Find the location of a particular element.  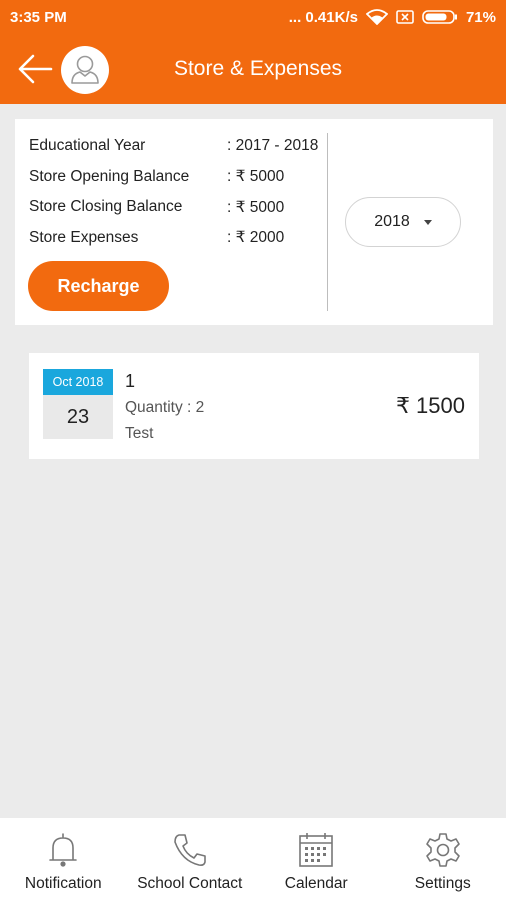

summary-label: Store Expenses is located at coordinates (84, 237).